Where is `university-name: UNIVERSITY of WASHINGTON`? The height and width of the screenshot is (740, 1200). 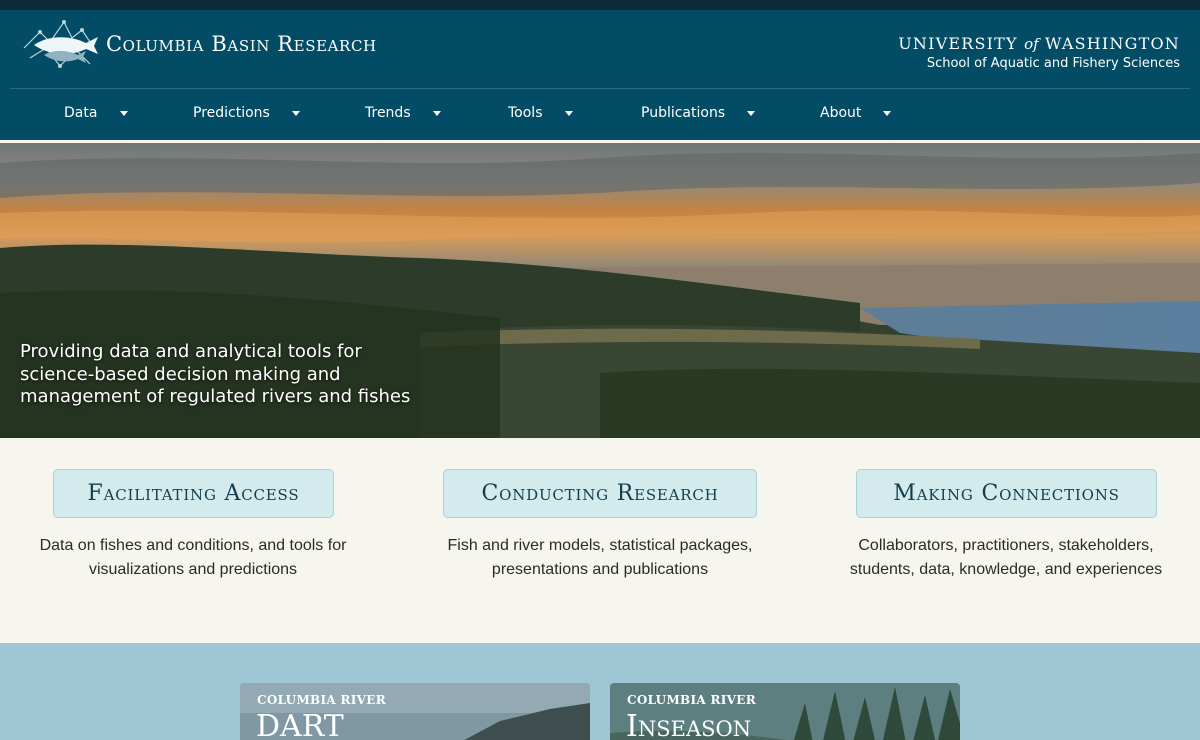
university-name: UNIVERSITY of WASHINGTON is located at coordinates (1039, 43).